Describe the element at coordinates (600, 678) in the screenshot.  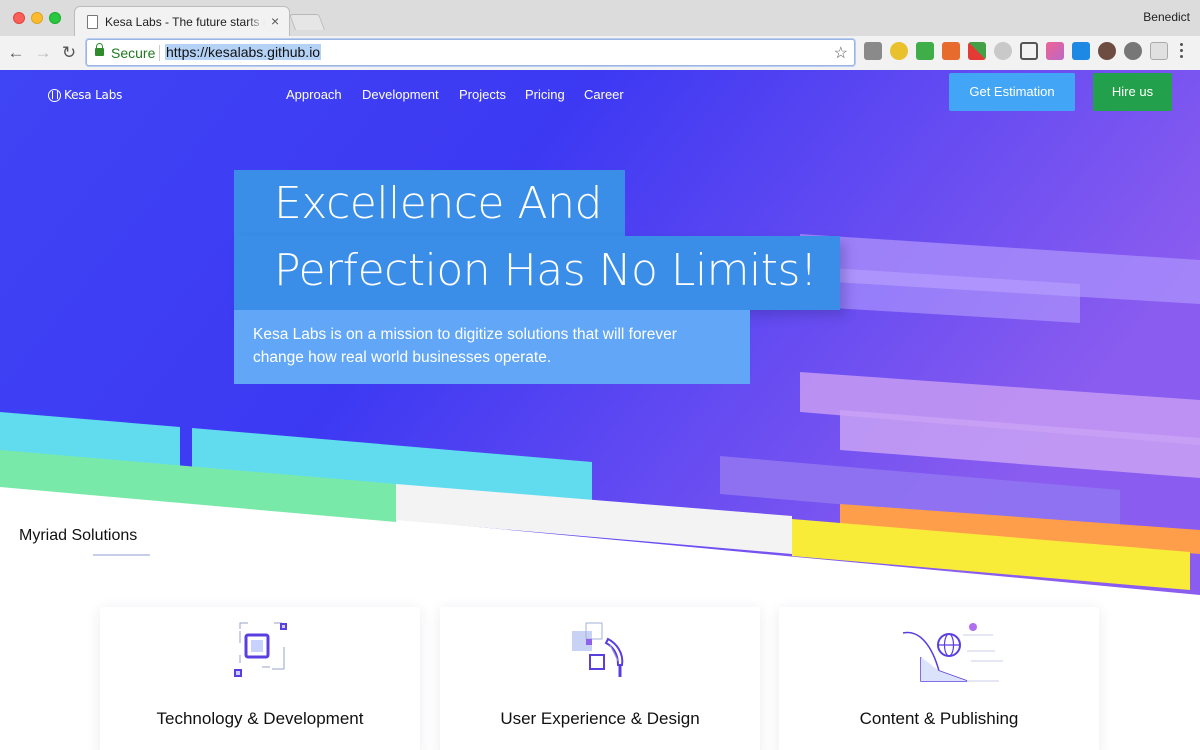
I see `solution-card-ux-design: User Experience & Design` at that location.